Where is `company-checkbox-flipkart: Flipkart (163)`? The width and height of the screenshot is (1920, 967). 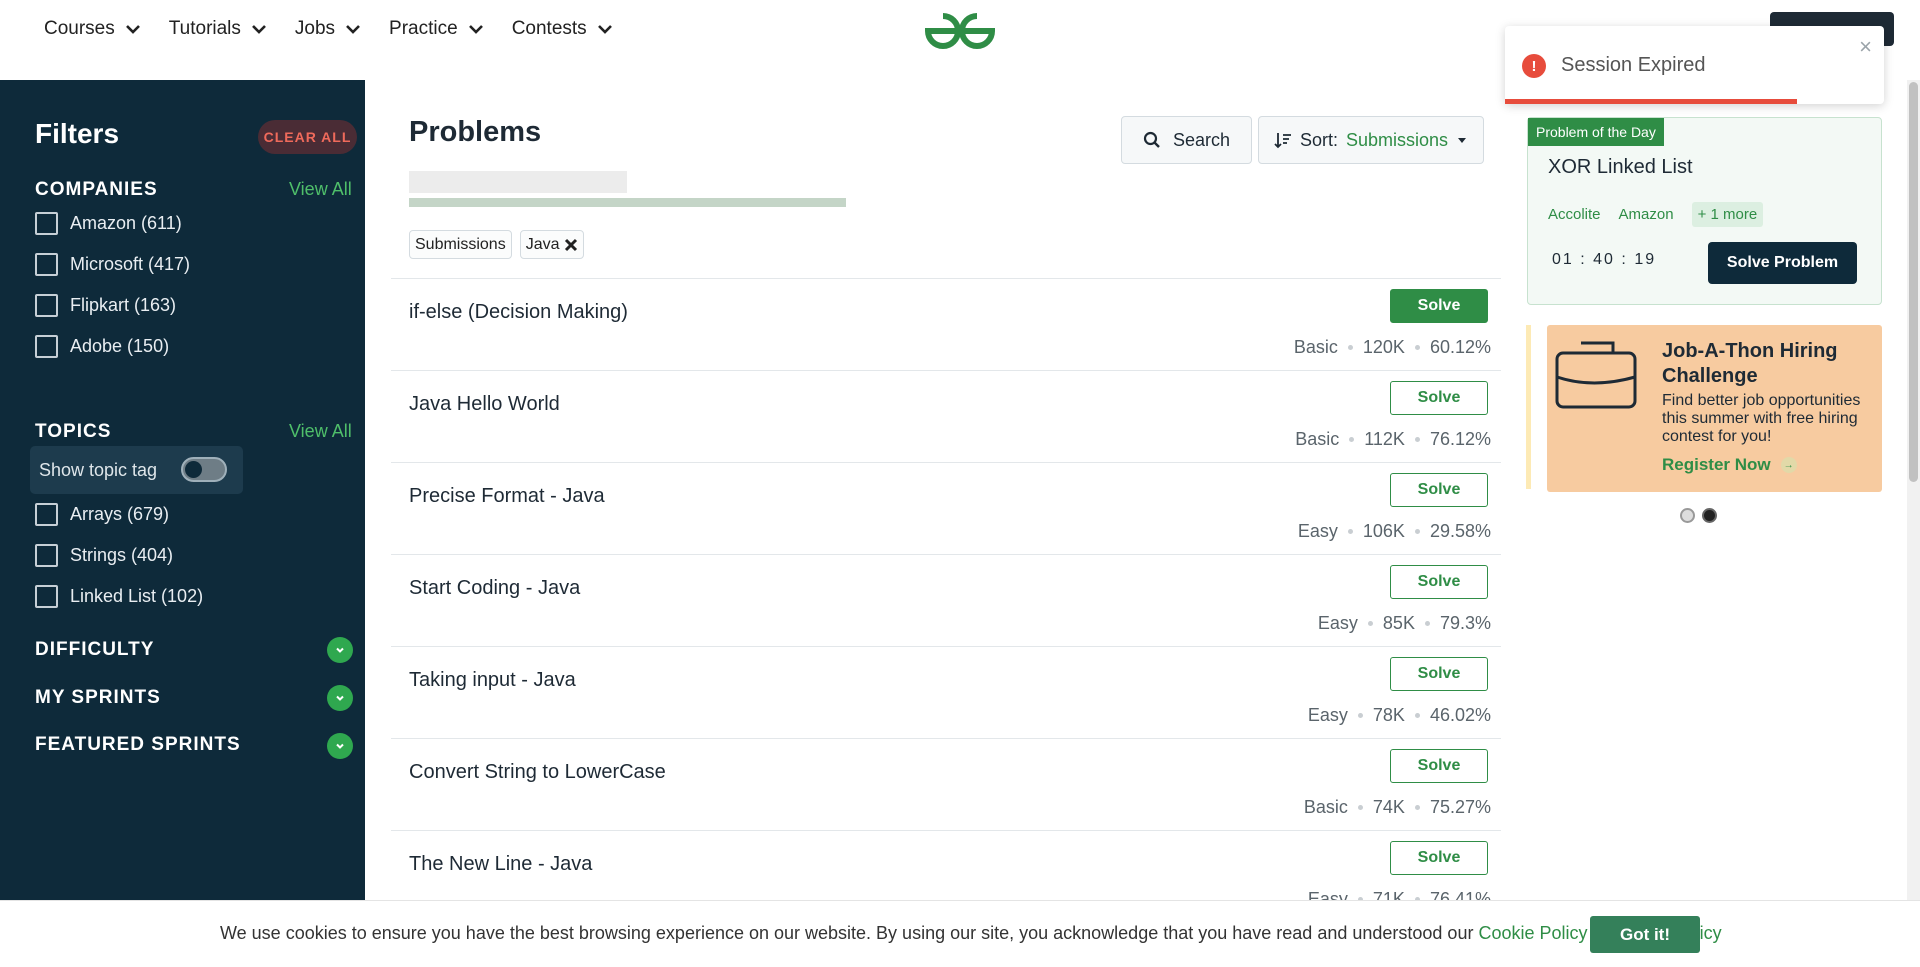 company-checkbox-flipkart: Flipkart (163) is located at coordinates (105, 305).